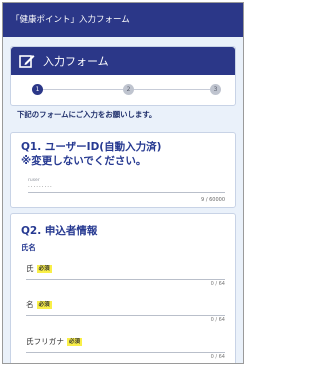 The height and width of the screenshot is (367, 320). What do you see at coordinates (125, 279) in the screenshot?
I see `last-name-input` at bounding box center [125, 279].